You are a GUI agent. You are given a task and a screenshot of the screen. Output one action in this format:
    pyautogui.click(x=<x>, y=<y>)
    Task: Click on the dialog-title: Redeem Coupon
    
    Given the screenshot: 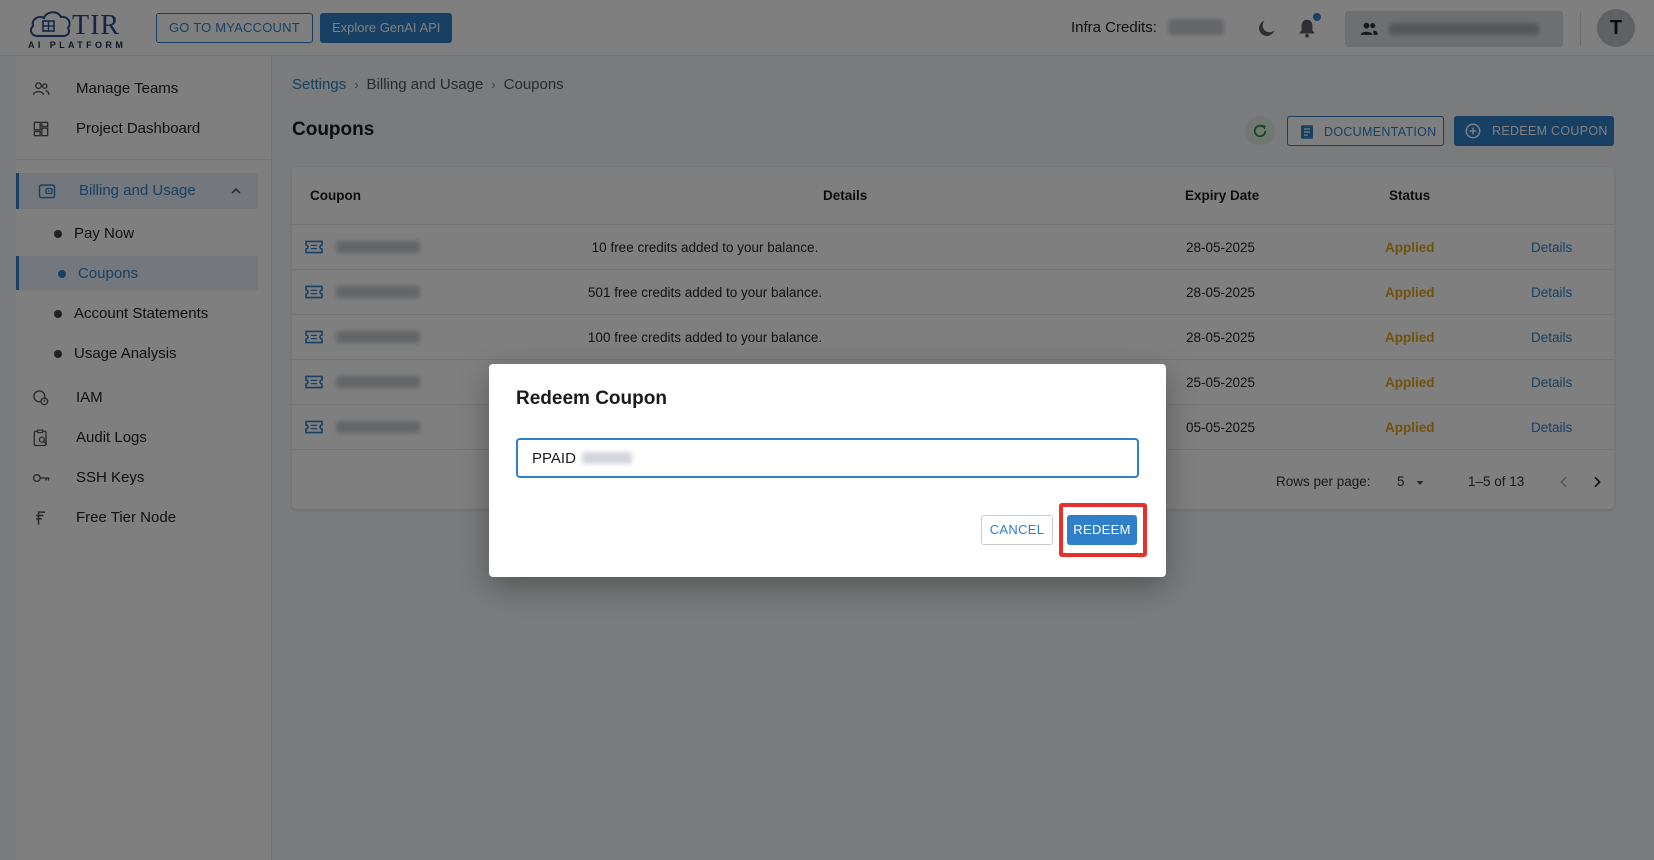 What is the action you would take?
    pyautogui.click(x=591, y=398)
    